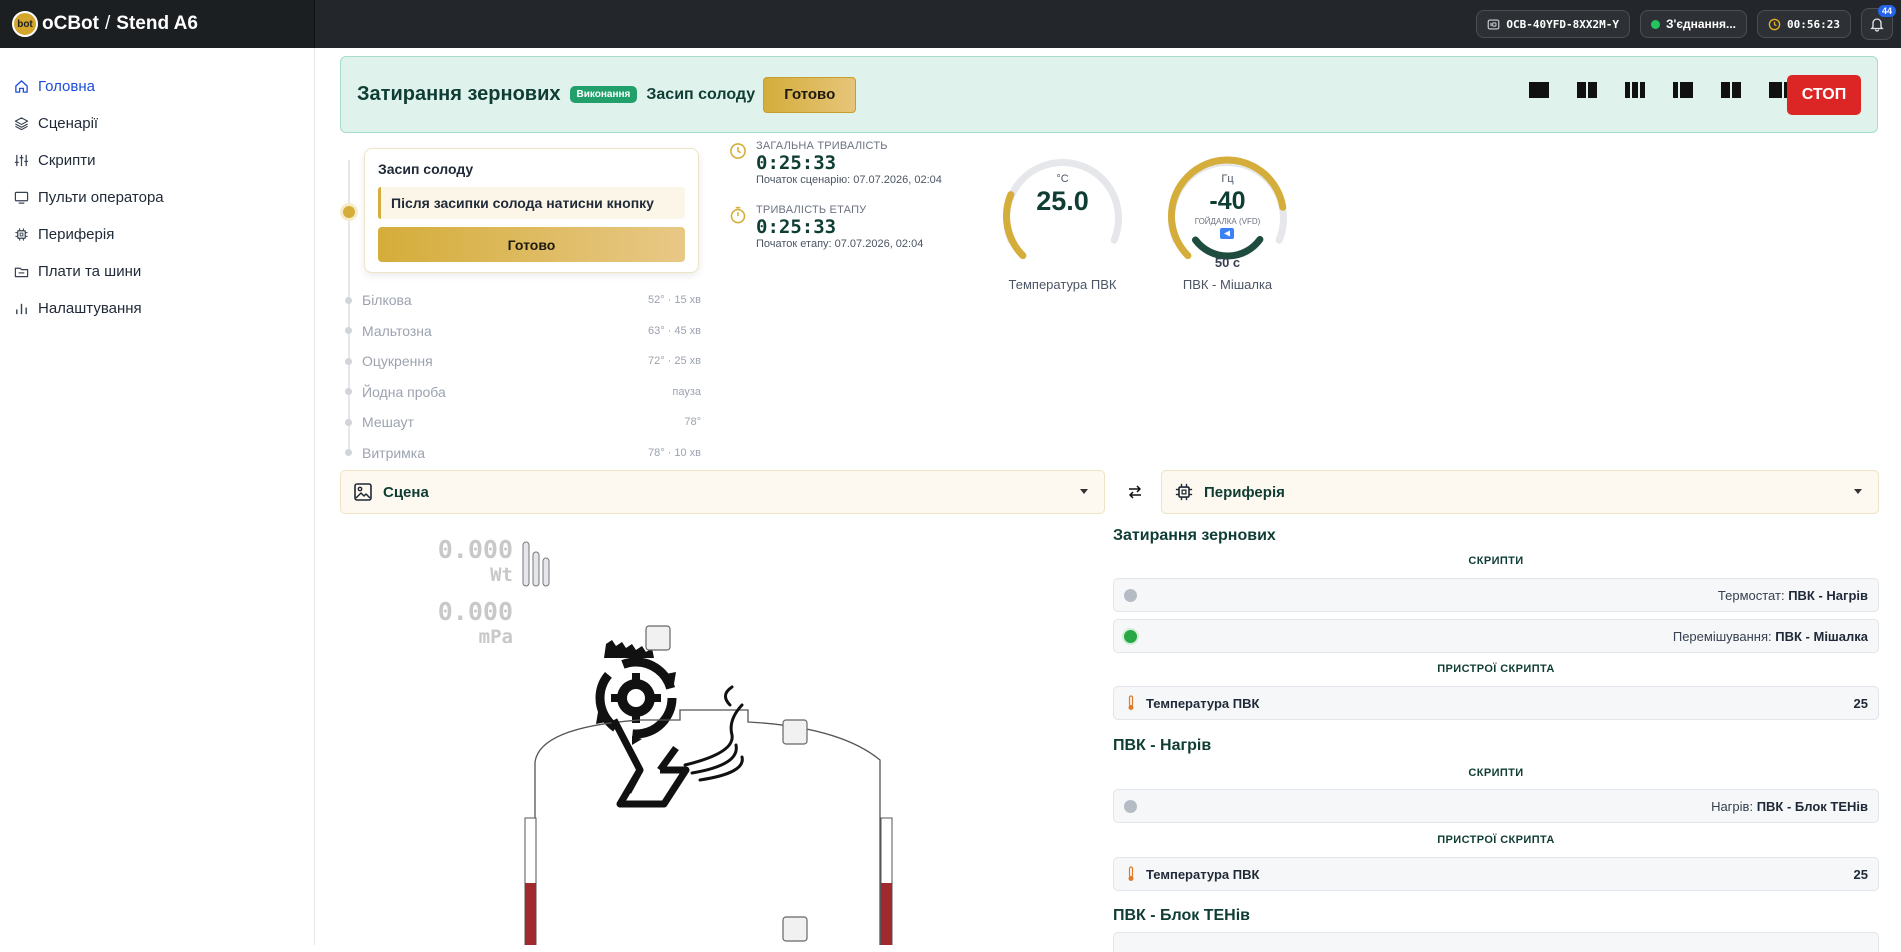 Image resolution: width=1901 pixels, height=952 pixels. Describe the element at coordinates (636, 692) in the screenshot. I see `mixer-motor-icon` at that location.